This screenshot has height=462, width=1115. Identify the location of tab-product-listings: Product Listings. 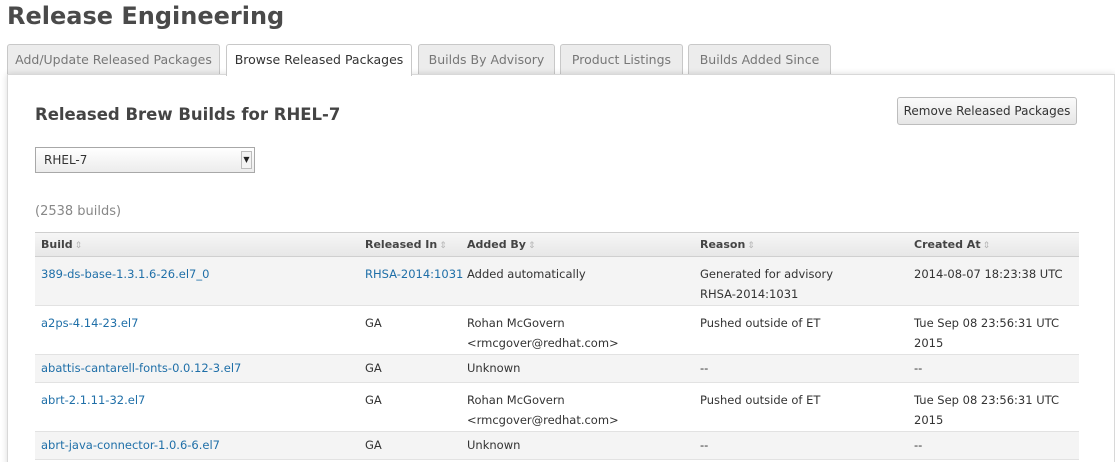
(621, 59).